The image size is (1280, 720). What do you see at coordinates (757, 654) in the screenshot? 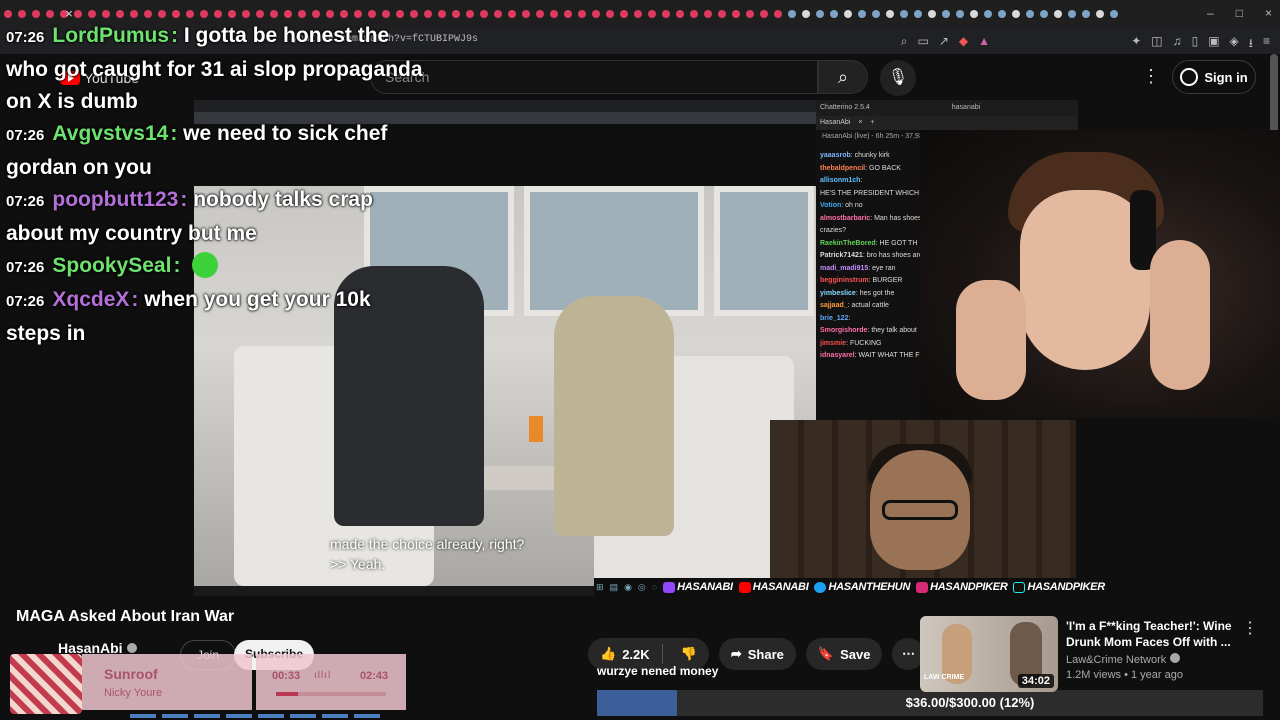
I see `share-button: ➦ Share` at bounding box center [757, 654].